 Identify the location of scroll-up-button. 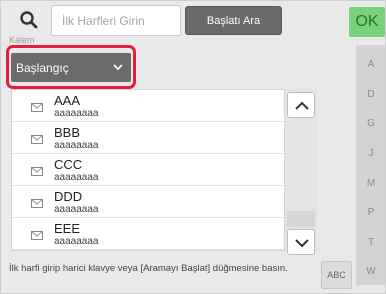
(301, 105).